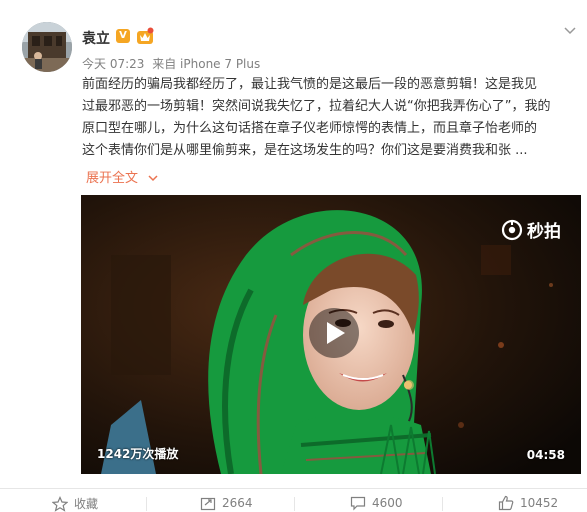 Image resolution: width=587 pixels, height=512 pixels. I want to click on like-icon, so click(506, 503).